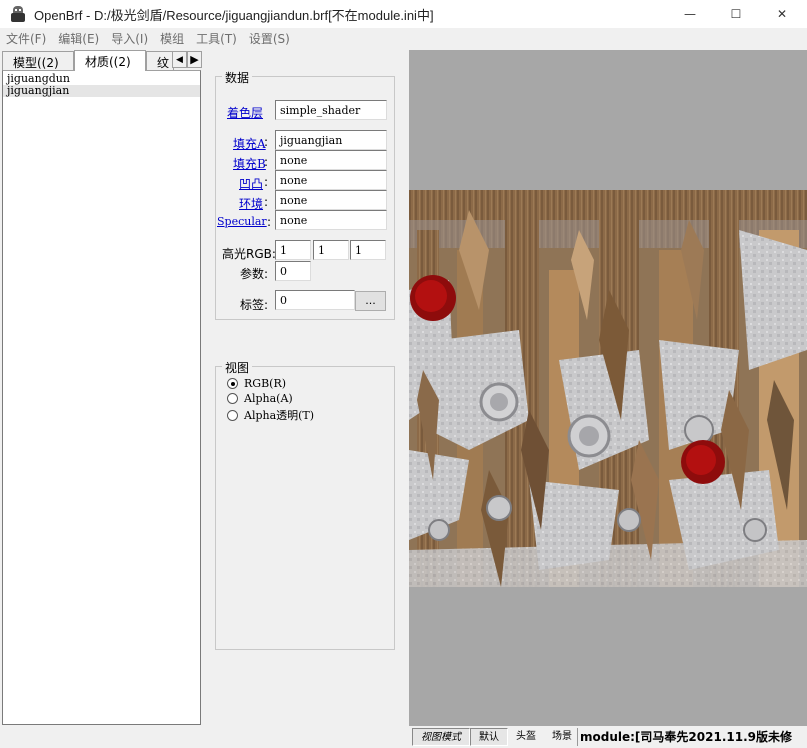 The height and width of the screenshot is (748, 807). What do you see at coordinates (782, 14) in the screenshot?
I see `close-button: ✕` at bounding box center [782, 14].